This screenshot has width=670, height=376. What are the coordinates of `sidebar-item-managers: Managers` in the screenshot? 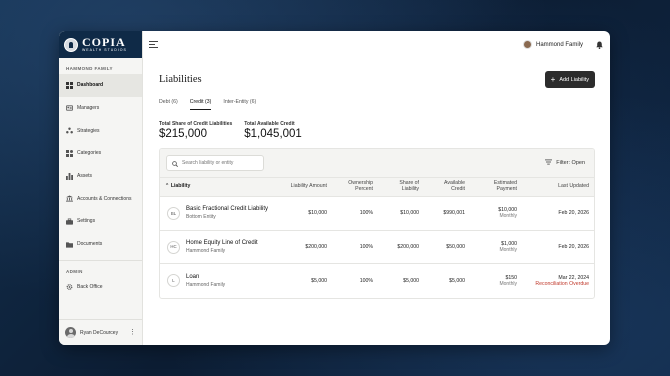 It's located at (100, 108).